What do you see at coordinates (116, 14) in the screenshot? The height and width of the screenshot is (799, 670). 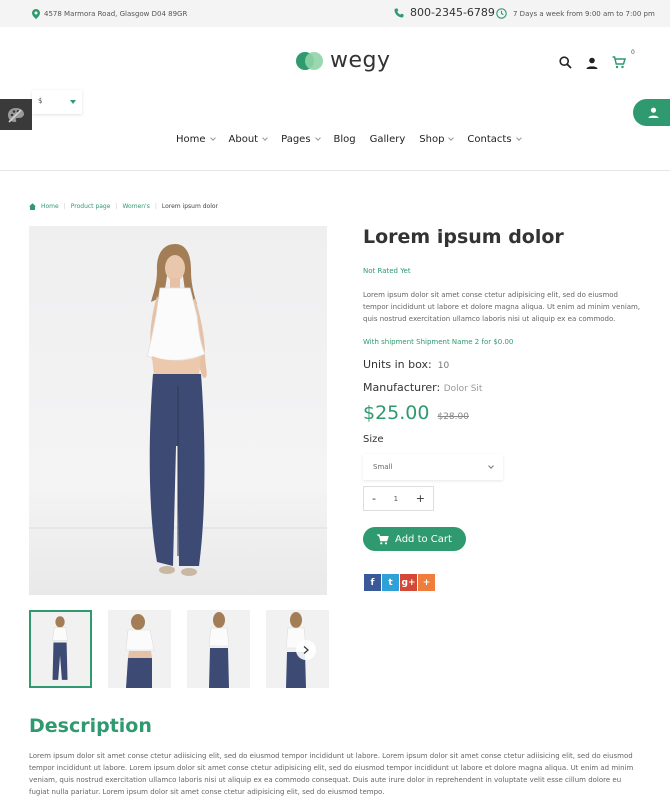 I see `address-text: 4578 Marmora Road, Glasgow D04 89GR` at bounding box center [116, 14].